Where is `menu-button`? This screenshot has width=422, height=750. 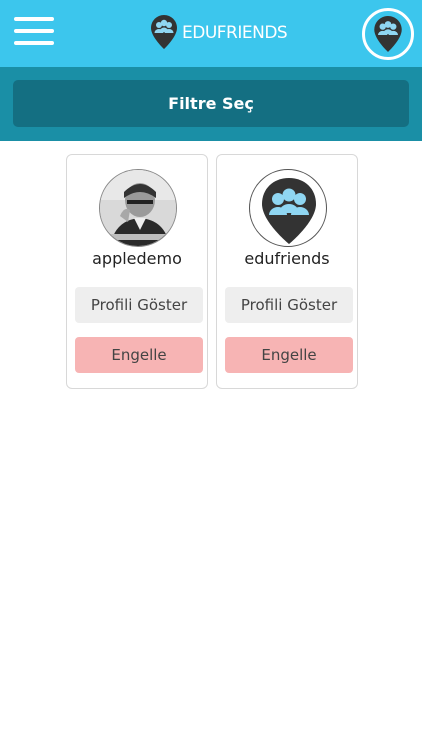
menu-button is located at coordinates (34, 33).